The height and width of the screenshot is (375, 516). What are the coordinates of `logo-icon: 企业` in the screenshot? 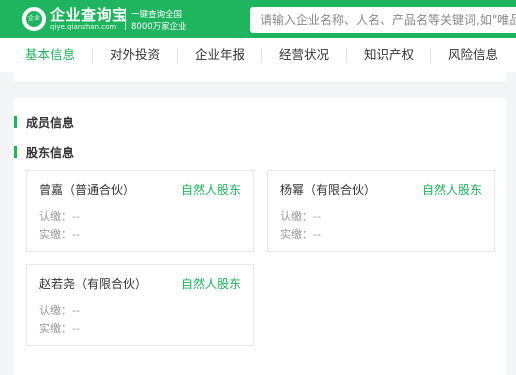 It's located at (34, 19).